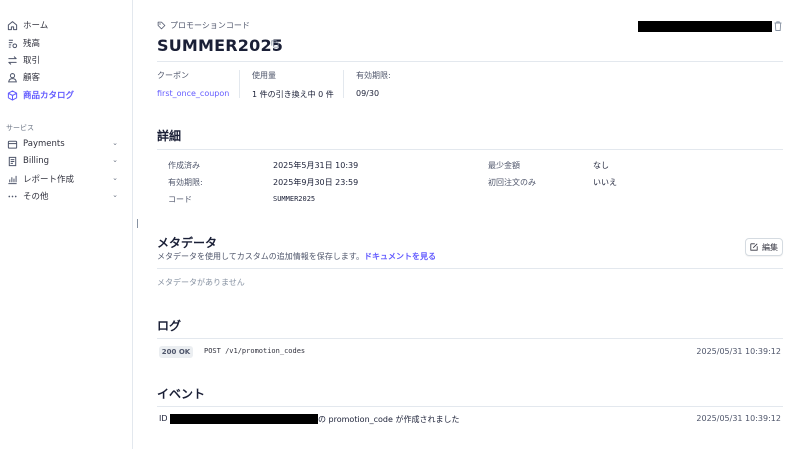  I want to click on metadata-description-text: メタデータを使用してカスタムの追加情報を保存します。, so click(260, 256).